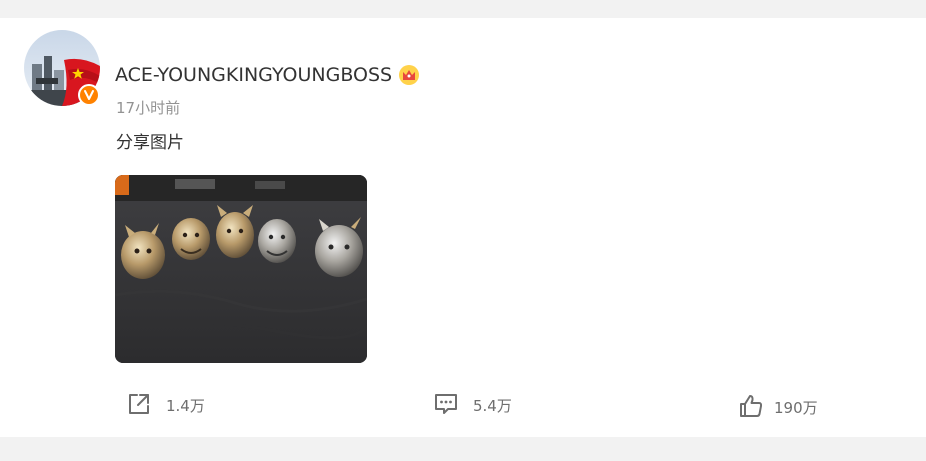 Image resolution: width=926 pixels, height=461 pixels. I want to click on share-count: 1.4万, so click(185, 406).